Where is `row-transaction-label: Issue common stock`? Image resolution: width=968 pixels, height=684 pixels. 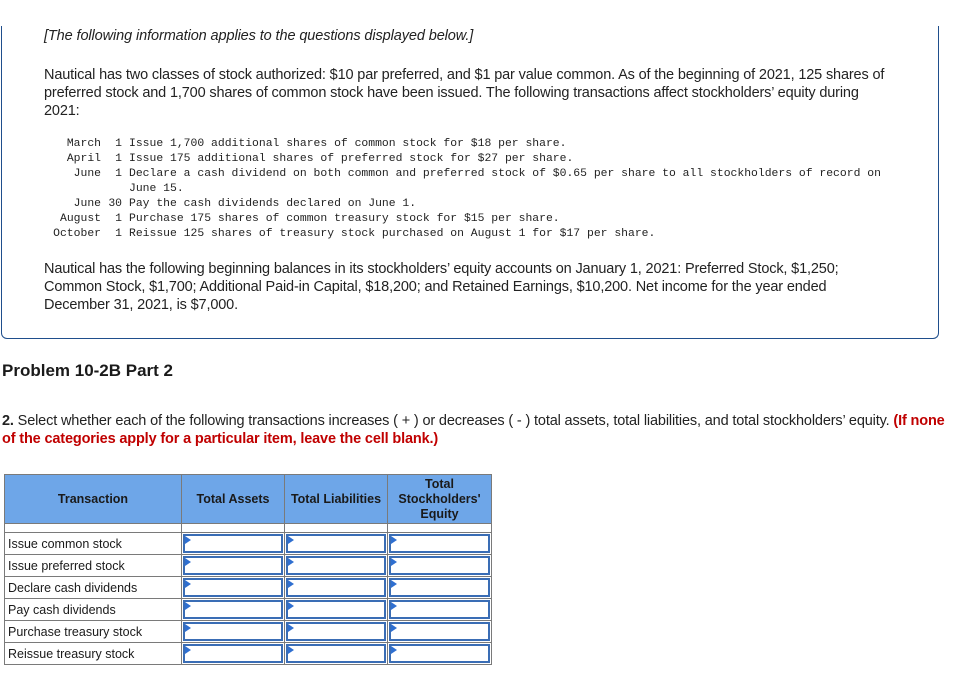 row-transaction-label: Issue common stock is located at coordinates (93, 543).